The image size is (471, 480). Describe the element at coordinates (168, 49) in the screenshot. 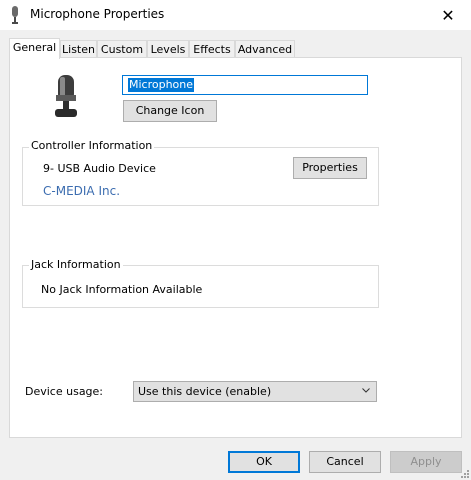

I see `tab-levels: Levels` at that location.